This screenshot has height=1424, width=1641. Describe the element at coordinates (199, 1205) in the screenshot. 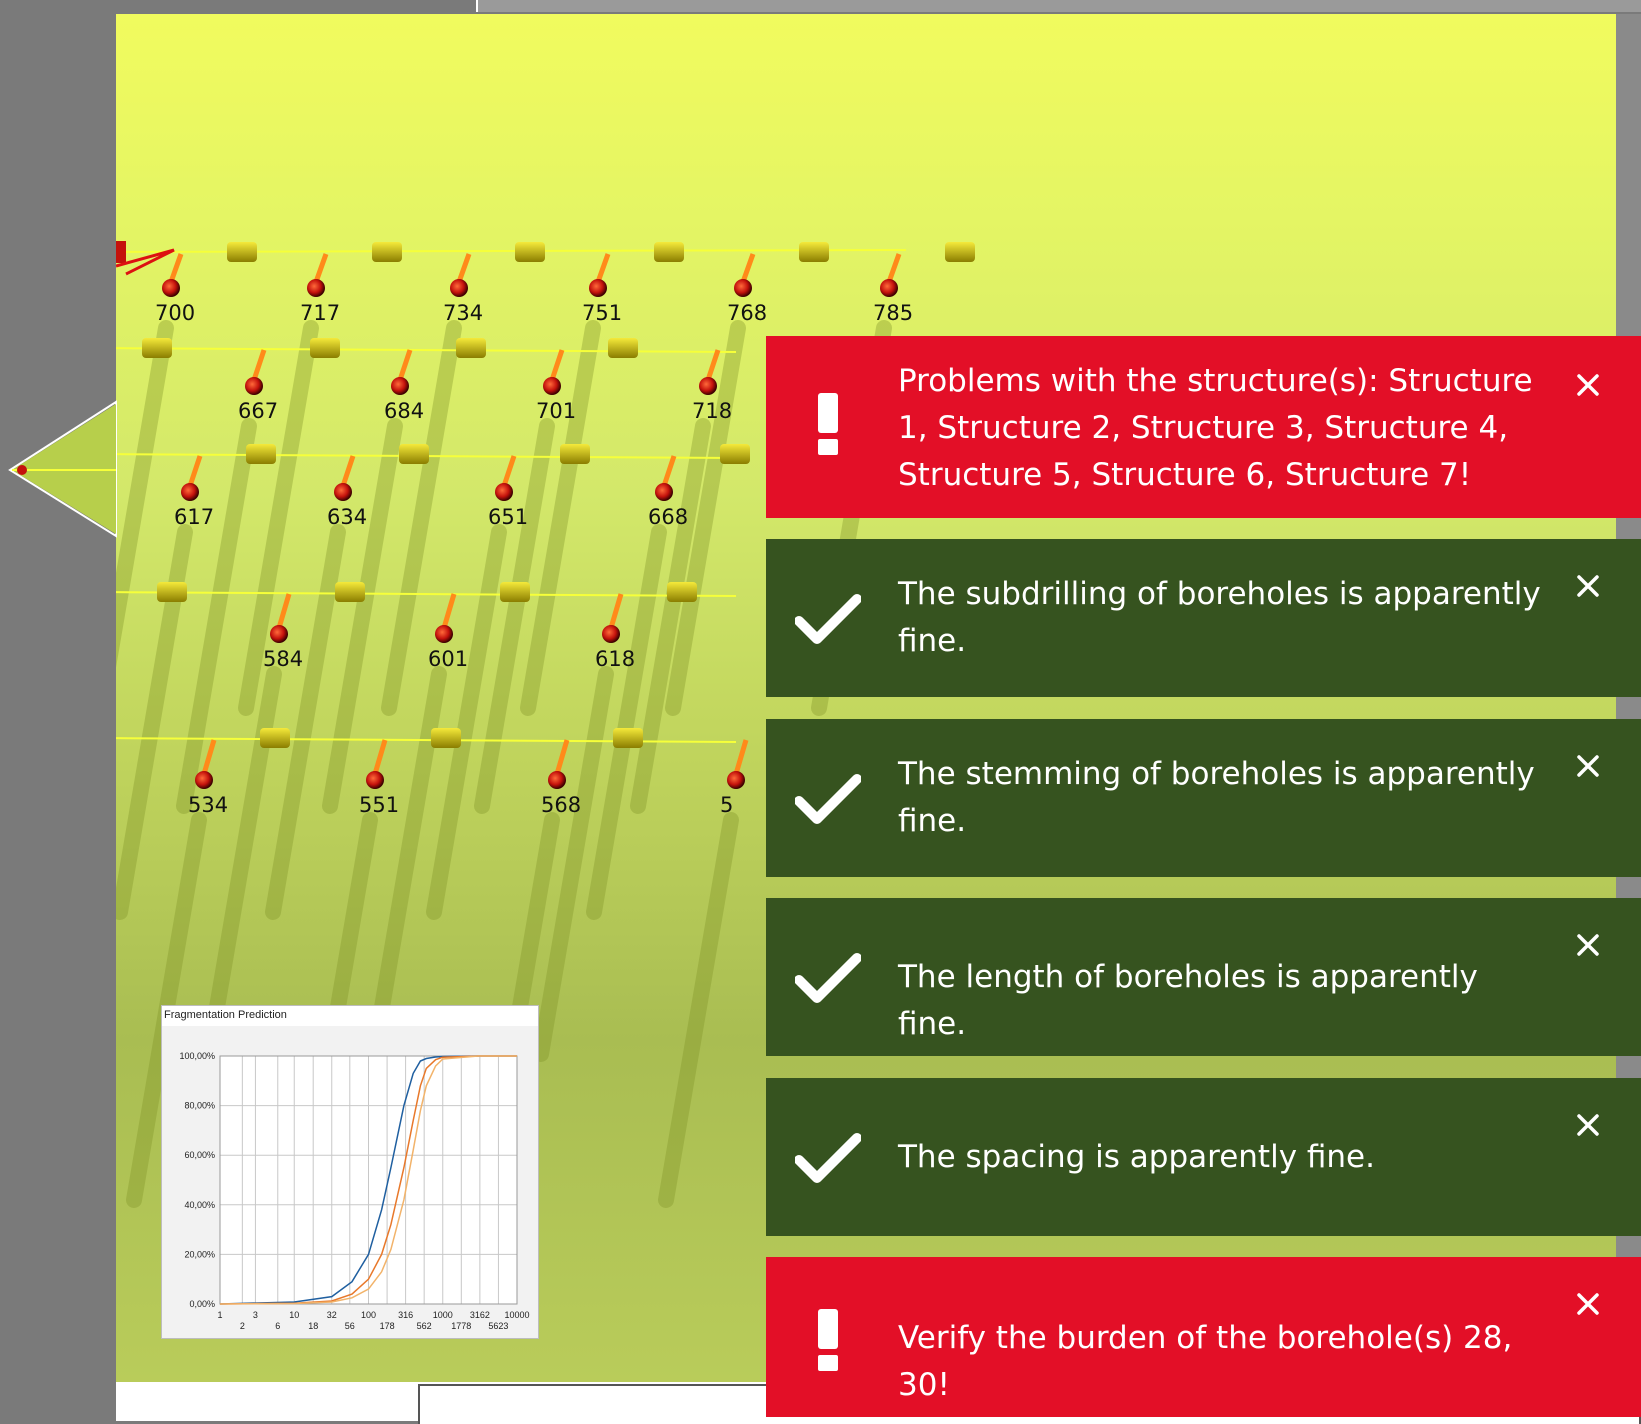

I see `y-tick-label: 40,00%` at that location.